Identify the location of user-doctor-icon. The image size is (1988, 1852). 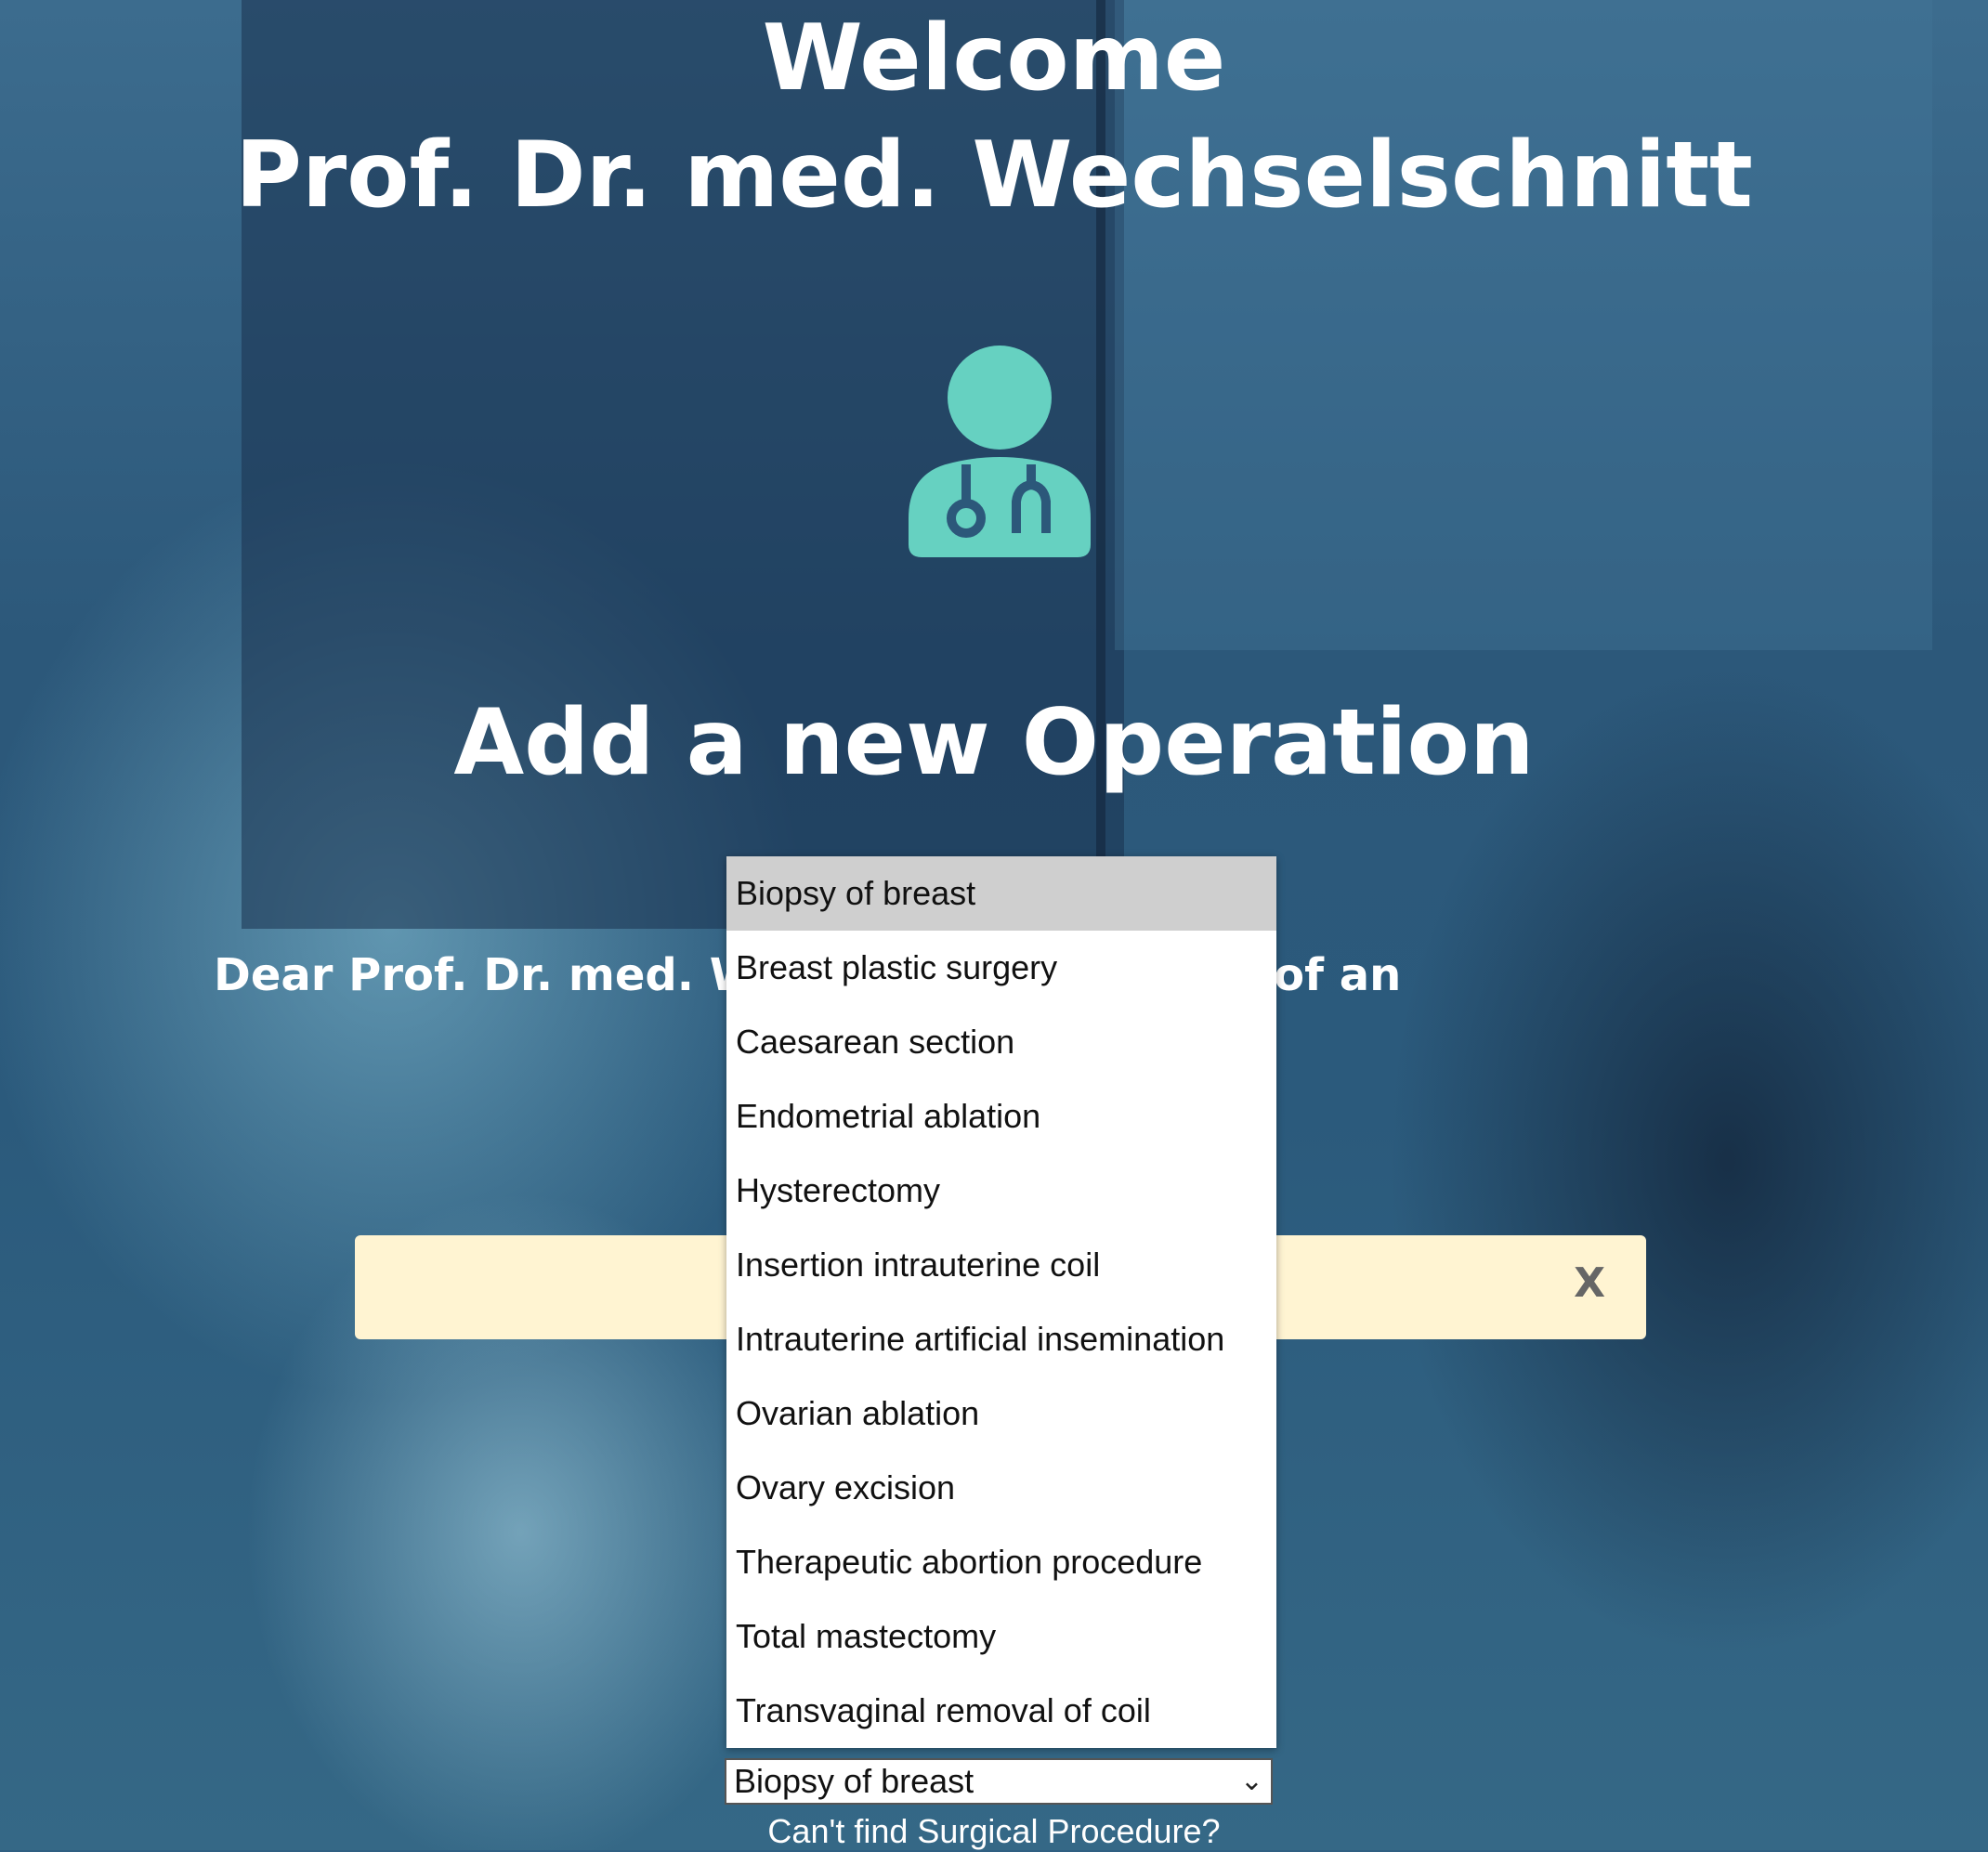
(1000, 451).